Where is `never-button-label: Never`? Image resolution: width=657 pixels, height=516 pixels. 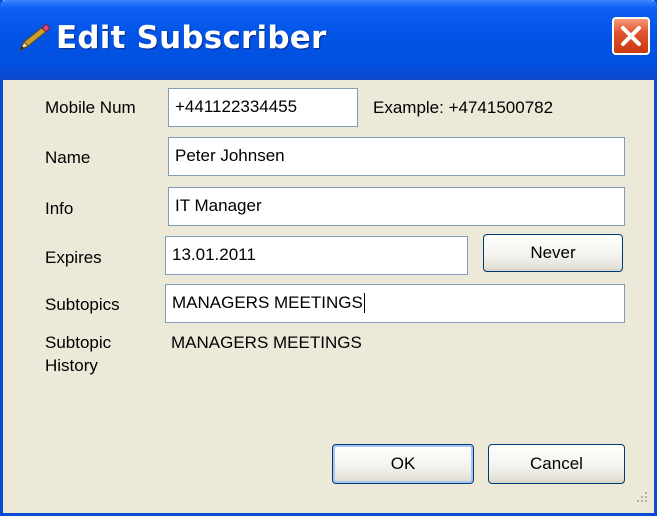
never-button-label: Never is located at coordinates (553, 252).